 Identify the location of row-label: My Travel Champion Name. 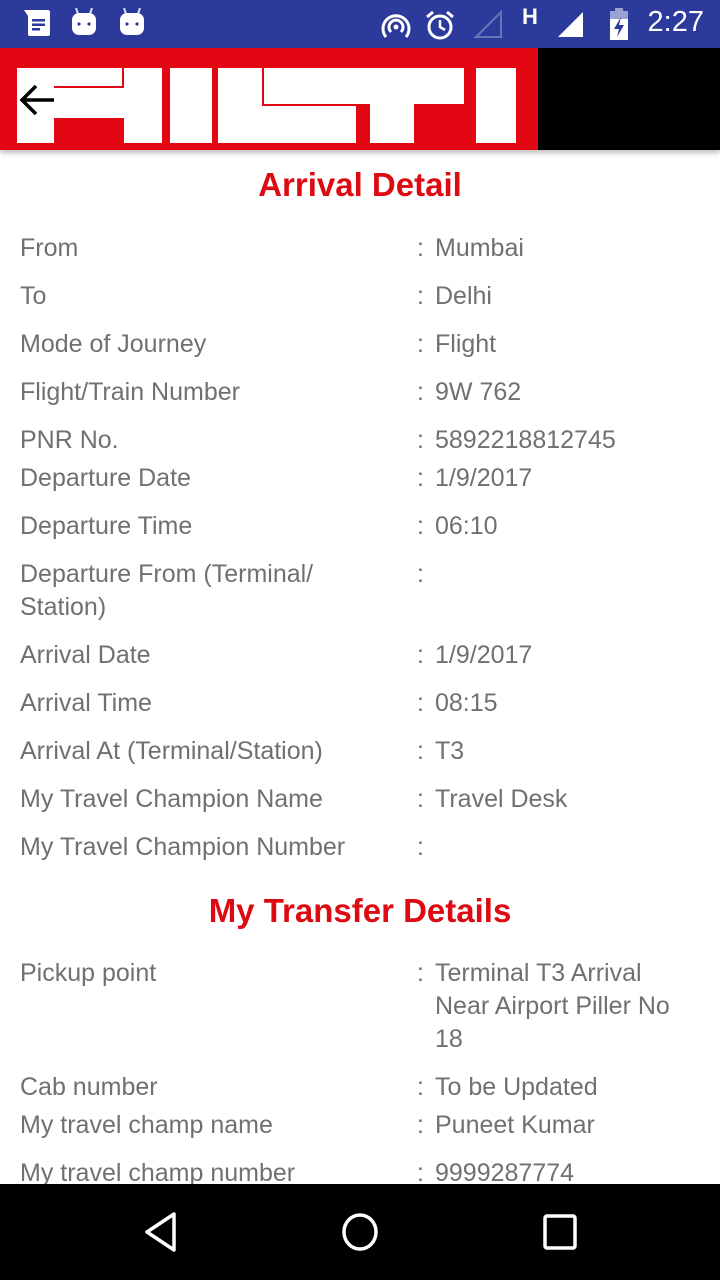
(171, 799).